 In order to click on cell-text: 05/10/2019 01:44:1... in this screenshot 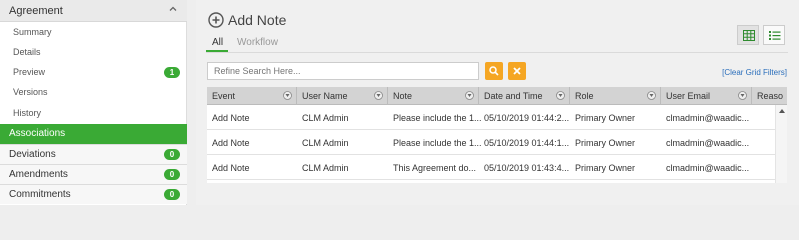, I will do `click(527, 143)`.